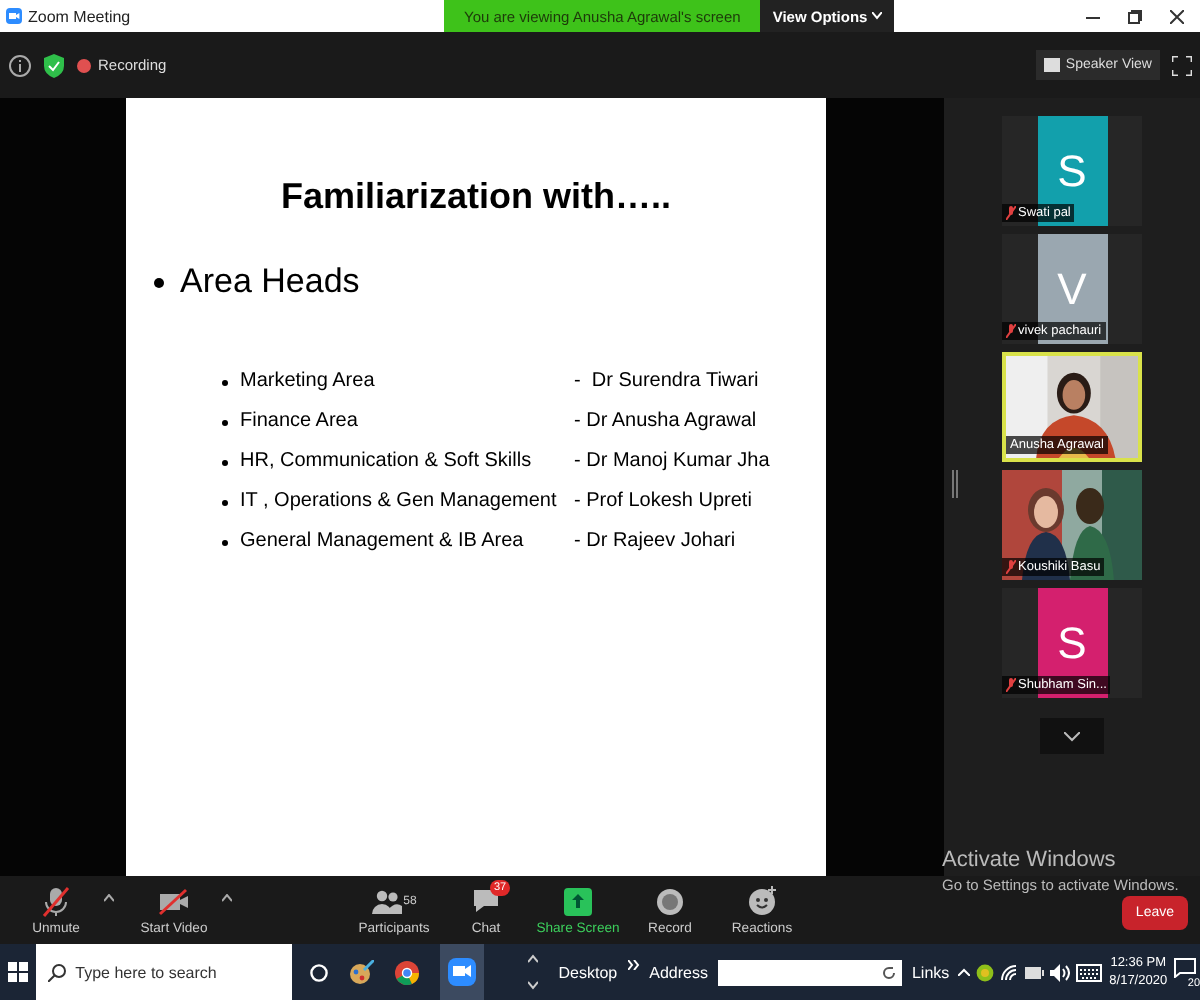  What do you see at coordinates (462, 972) in the screenshot?
I see `zoom-app-icon` at bounding box center [462, 972].